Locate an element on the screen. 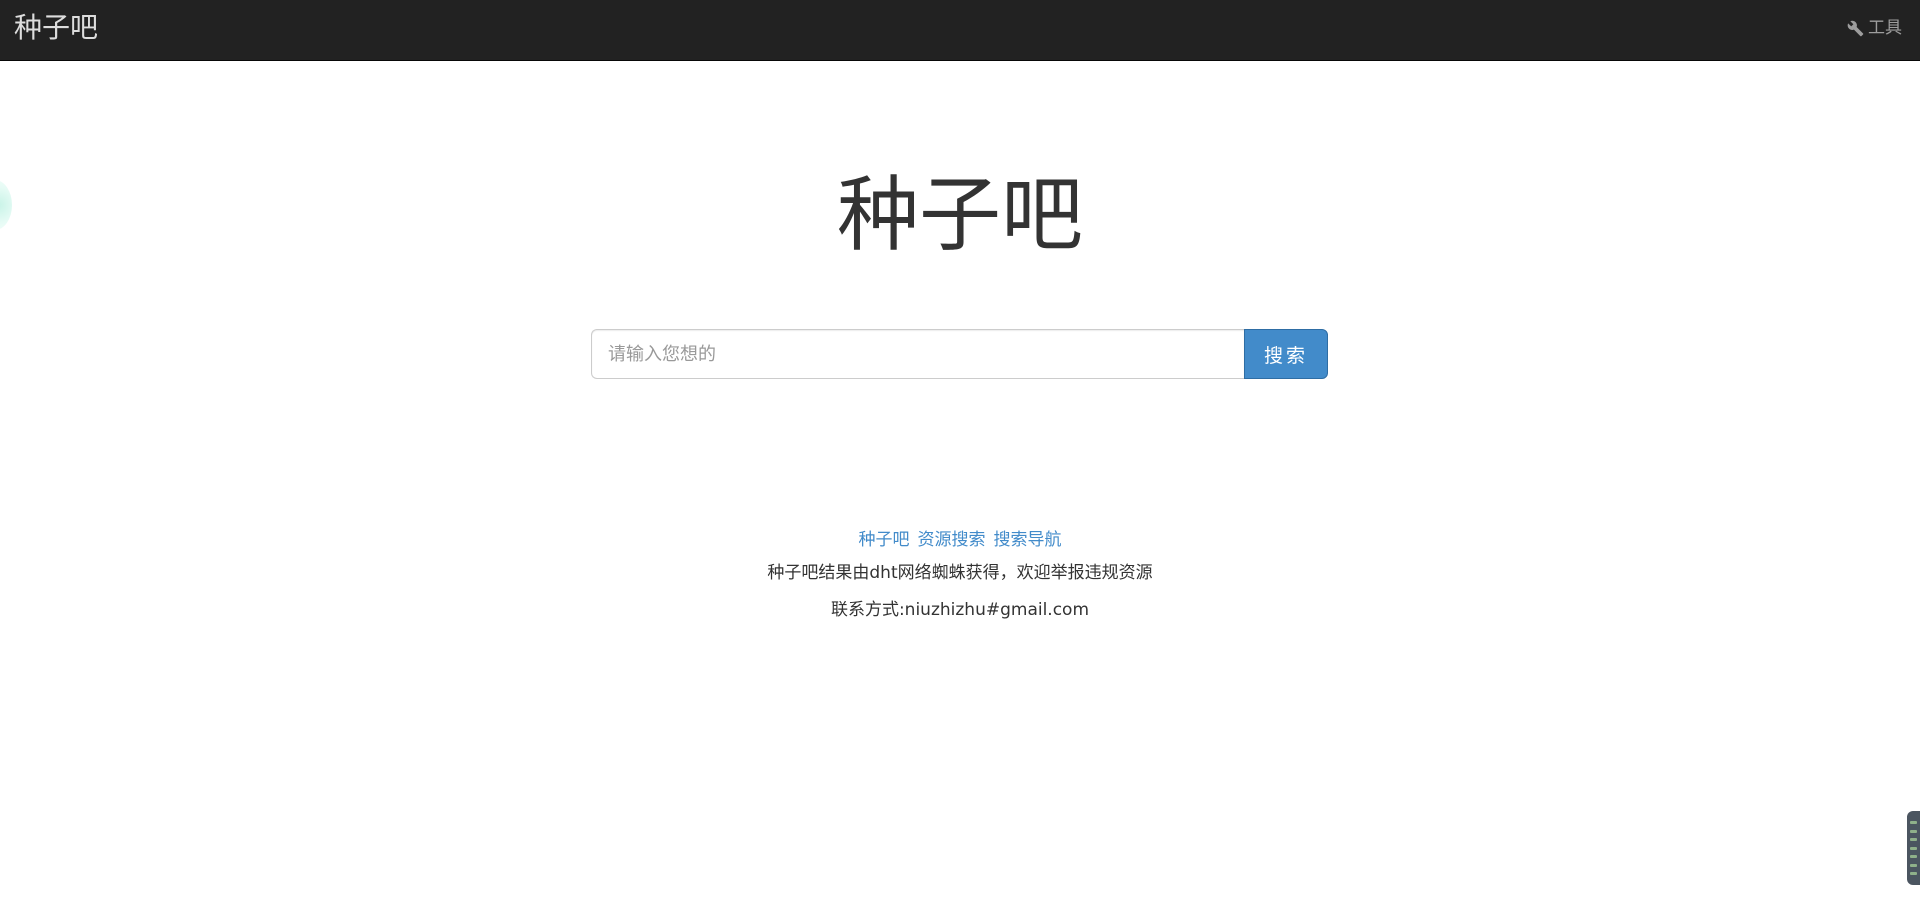 The width and height of the screenshot is (1920, 898). footer-link-search-nav: 搜索导航 is located at coordinates (1028, 540).